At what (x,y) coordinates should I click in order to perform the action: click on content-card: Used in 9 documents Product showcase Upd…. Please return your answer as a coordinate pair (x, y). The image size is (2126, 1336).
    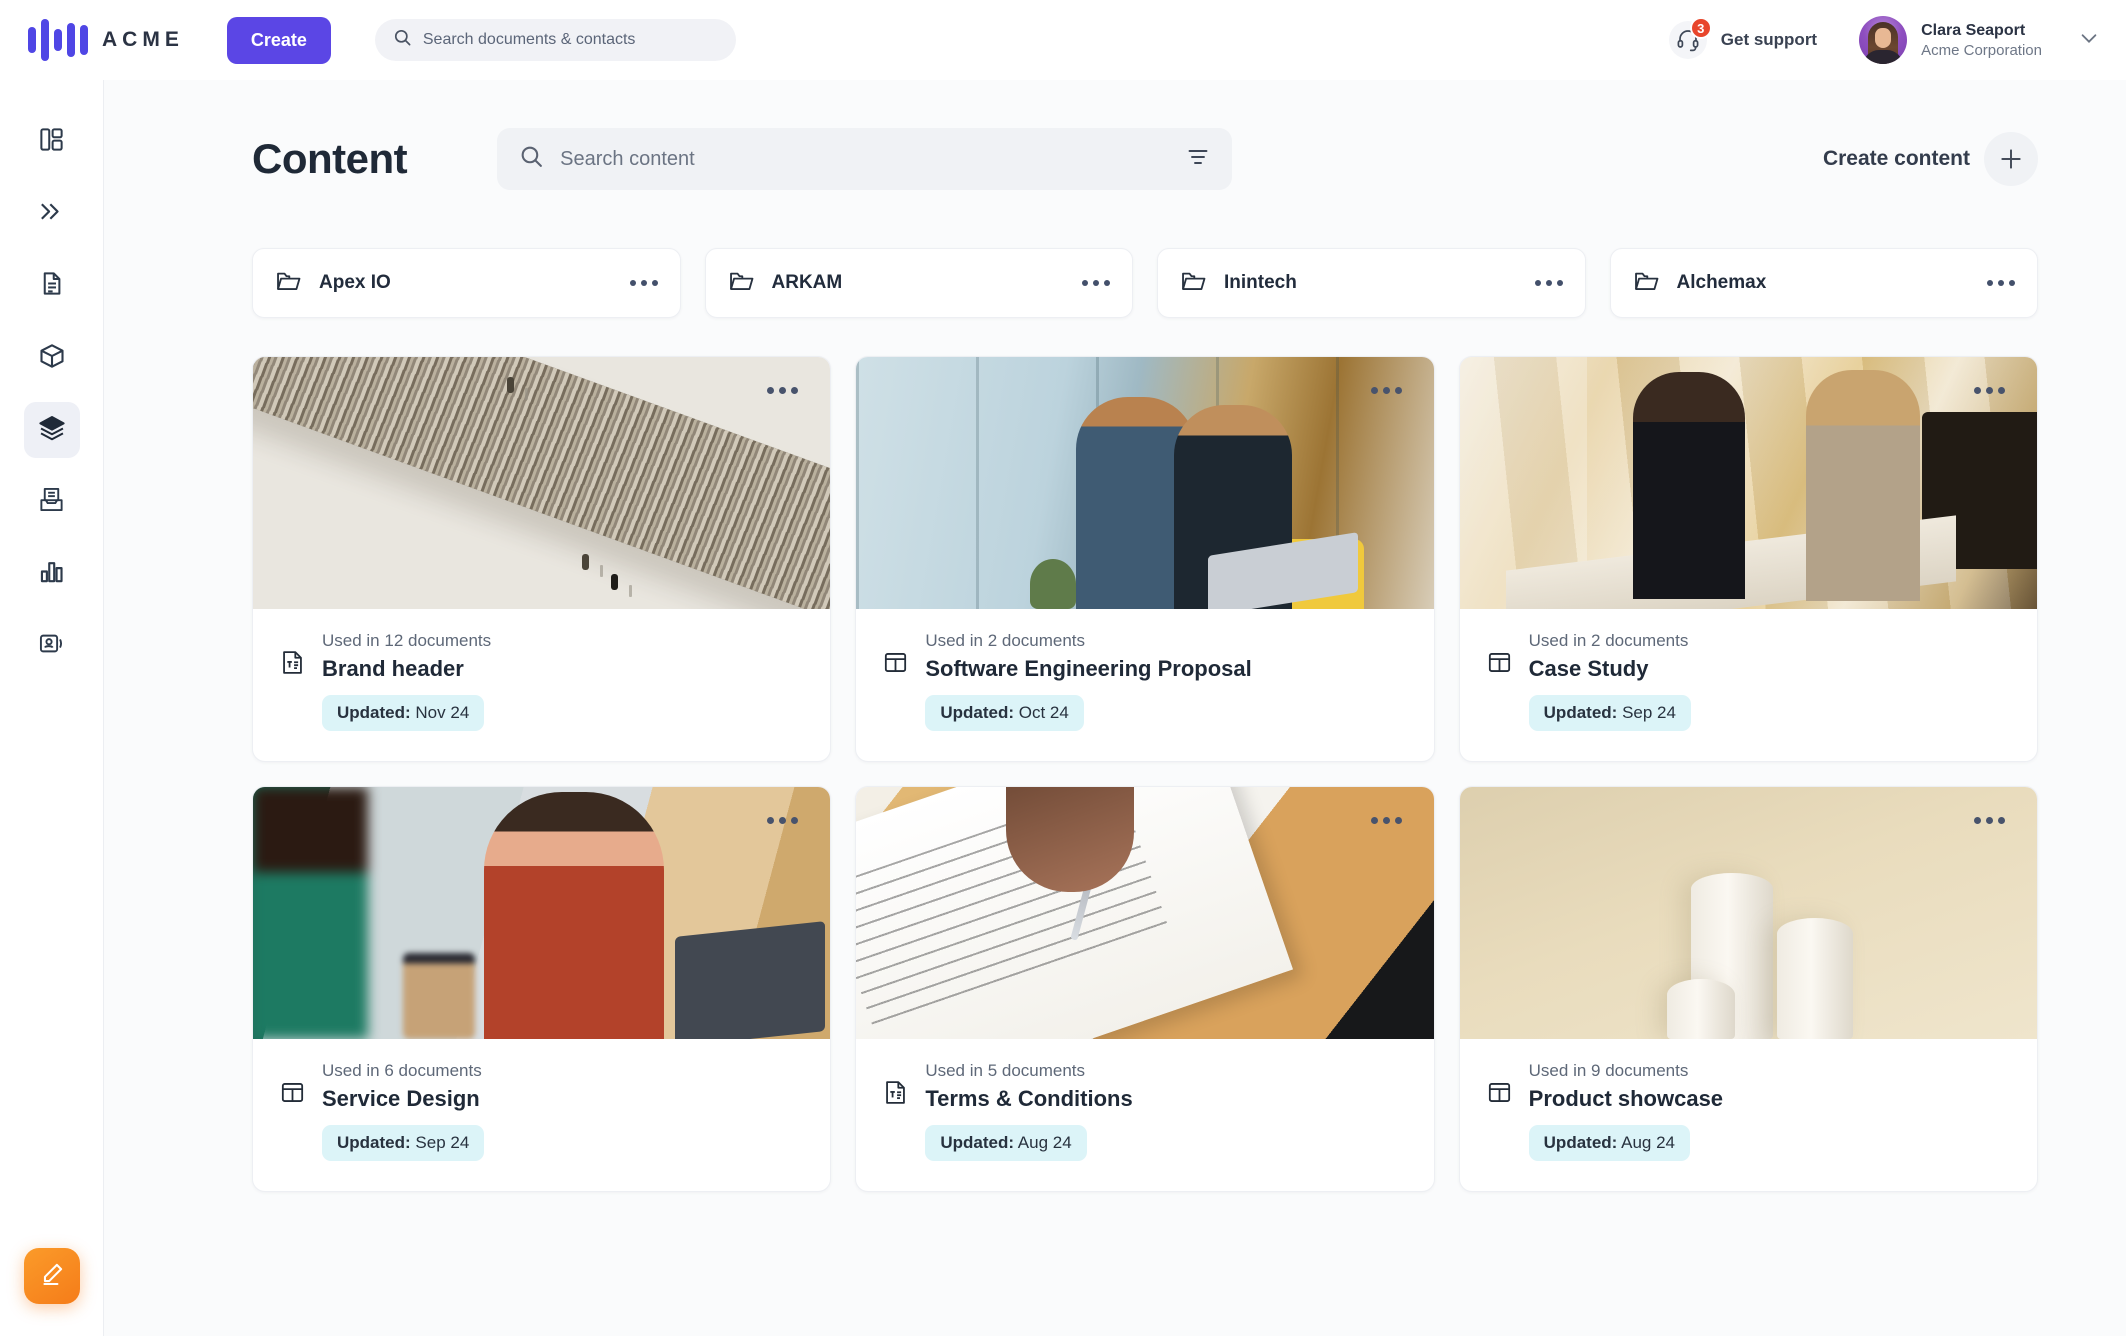
    Looking at the image, I should click on (1748, 989).